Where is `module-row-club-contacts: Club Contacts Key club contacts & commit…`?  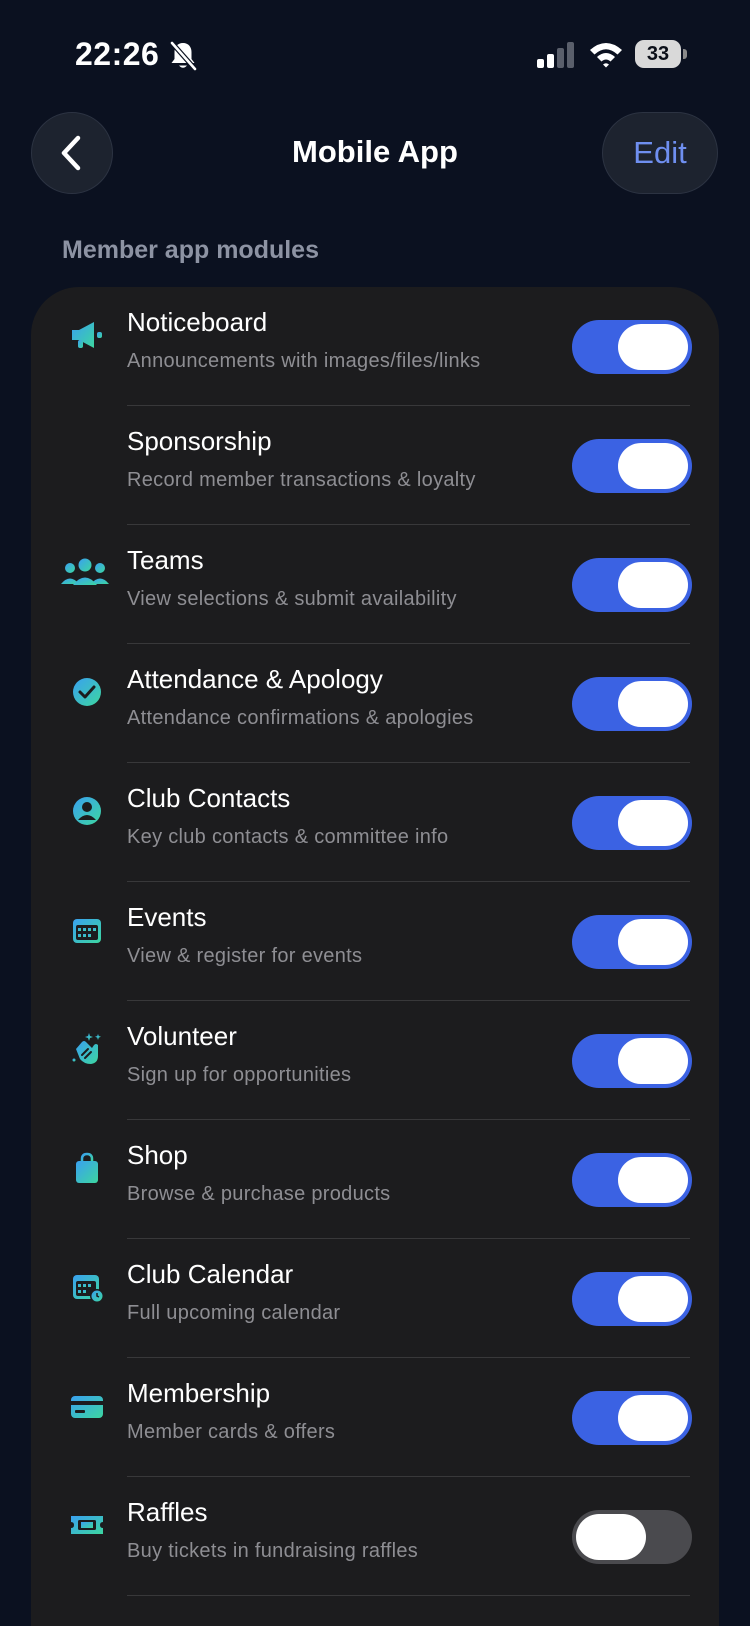 module-row-club-contacts: Club Contacts Key club contacts & commit… is located at coordinates (375, 822).